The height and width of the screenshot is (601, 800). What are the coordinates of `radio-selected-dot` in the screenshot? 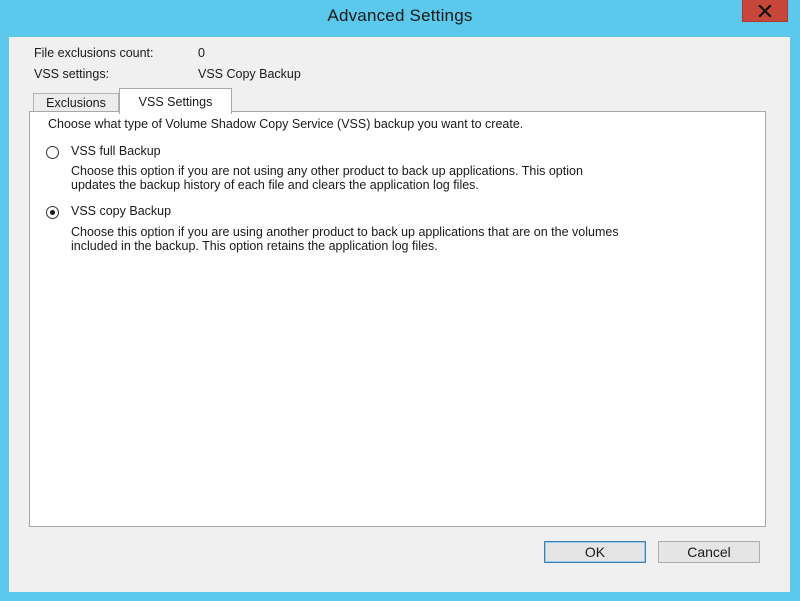 It's located at (52, 212).